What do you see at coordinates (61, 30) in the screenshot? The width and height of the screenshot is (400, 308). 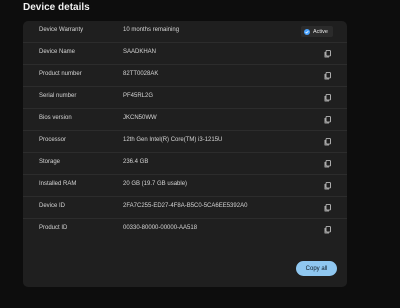 I see `row-label: Device Warranty` at bounding box center [61, 30].